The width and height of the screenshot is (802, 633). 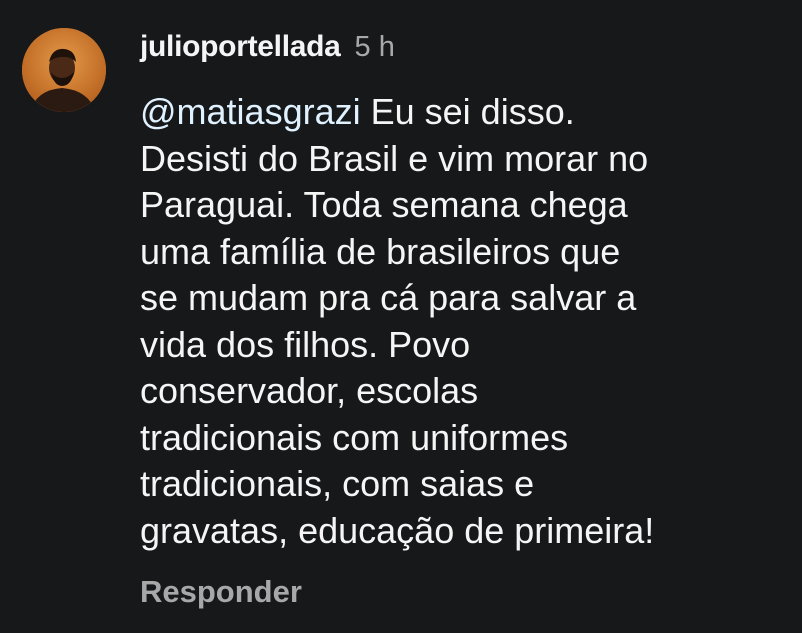 What do you see at coordinates (394, 158) in the screenshot?
I see `comment-line: Desisti do Brasil e vim morar no` at bounding box center [394, 158].